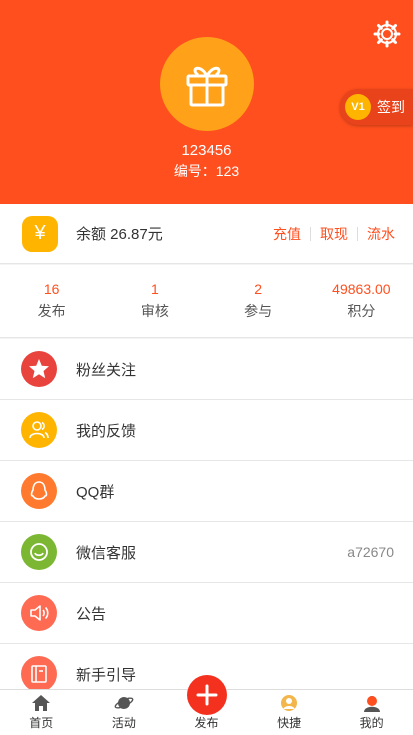 The height and width of the screenshot is (735, 413). I want to click on menu-item-feedback: 我的反馈, so click(206, 430).